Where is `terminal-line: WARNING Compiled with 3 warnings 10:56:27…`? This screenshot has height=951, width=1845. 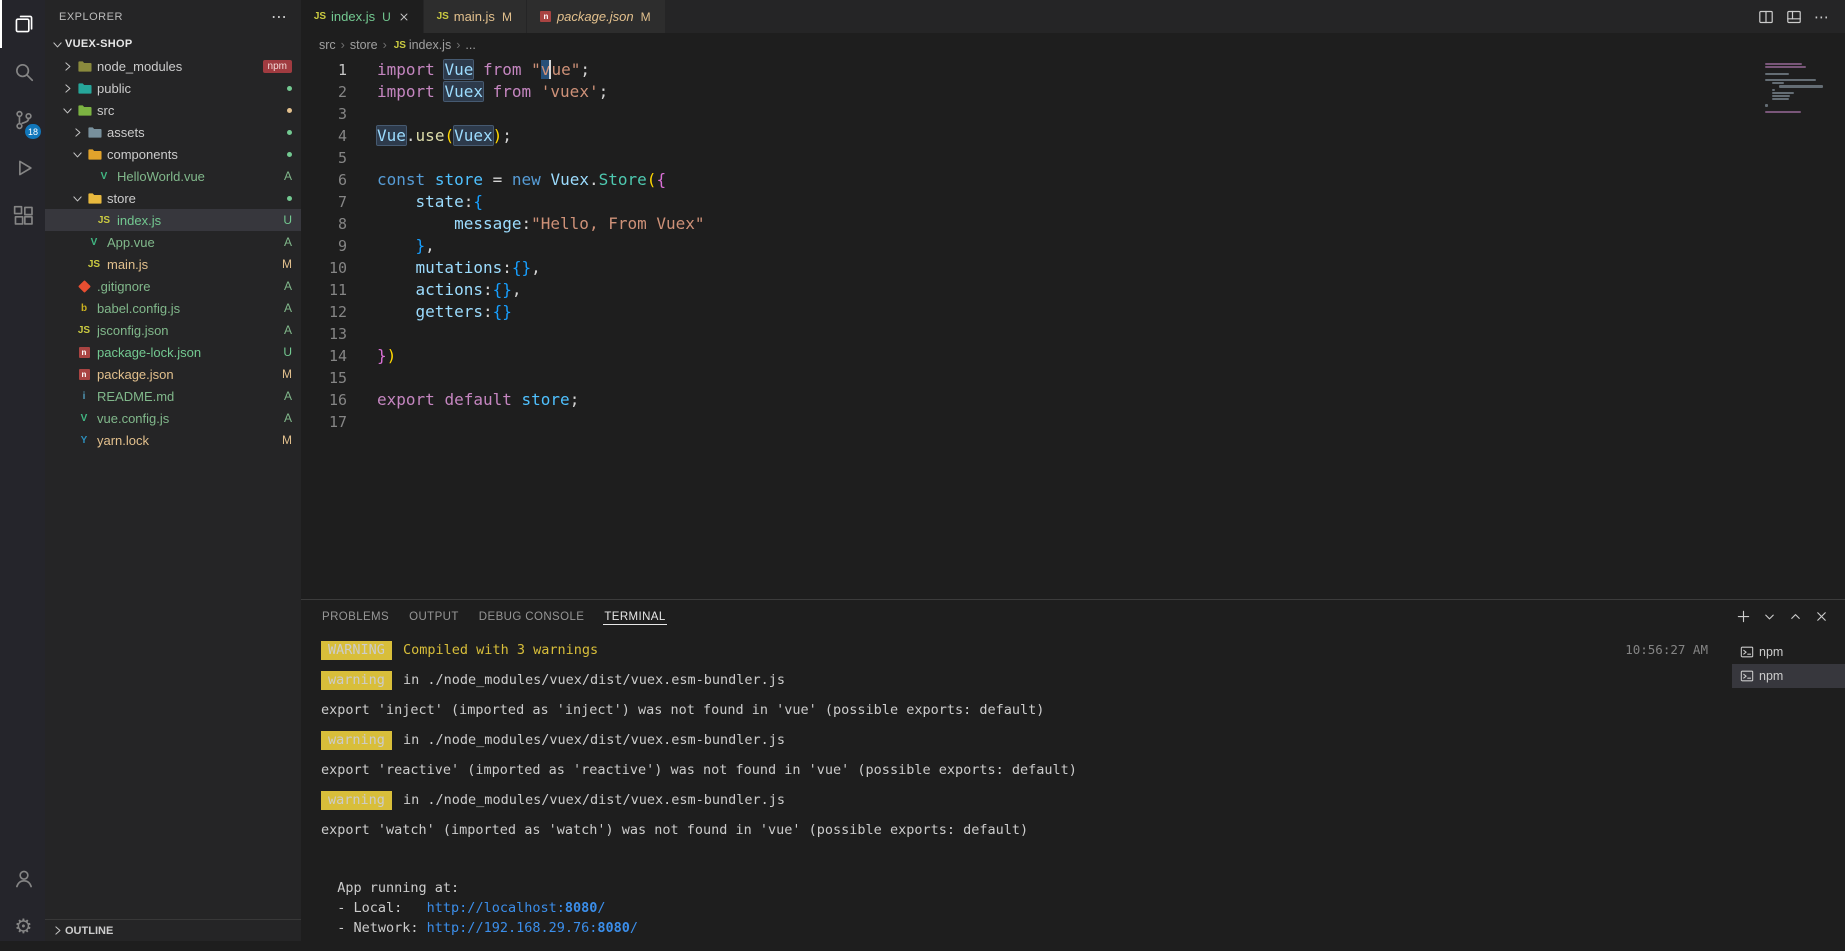
terminal-line: WARNING Compiled with 3 warnings 10:56:27… is located at coordinates (1021, 650).